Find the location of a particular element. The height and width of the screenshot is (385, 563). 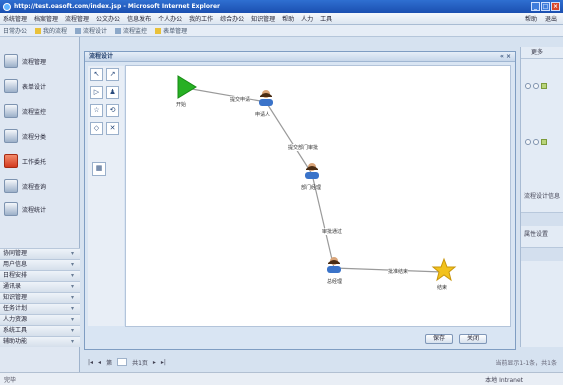

menu-item: 个人办公 is located at coordinates (170, 18).